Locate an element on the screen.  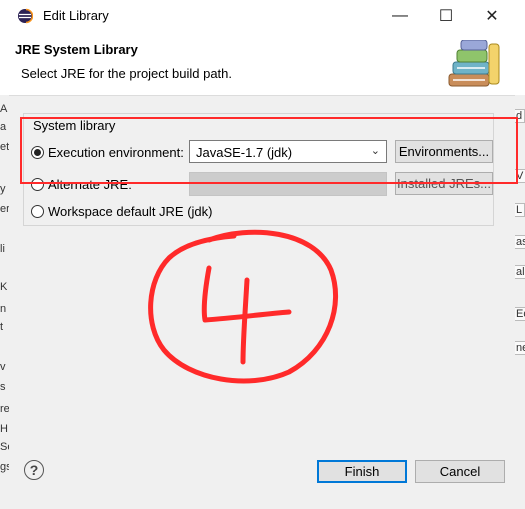
title-bar: Edit Library — ☐ ✕ is located at coordinates (262, 16).